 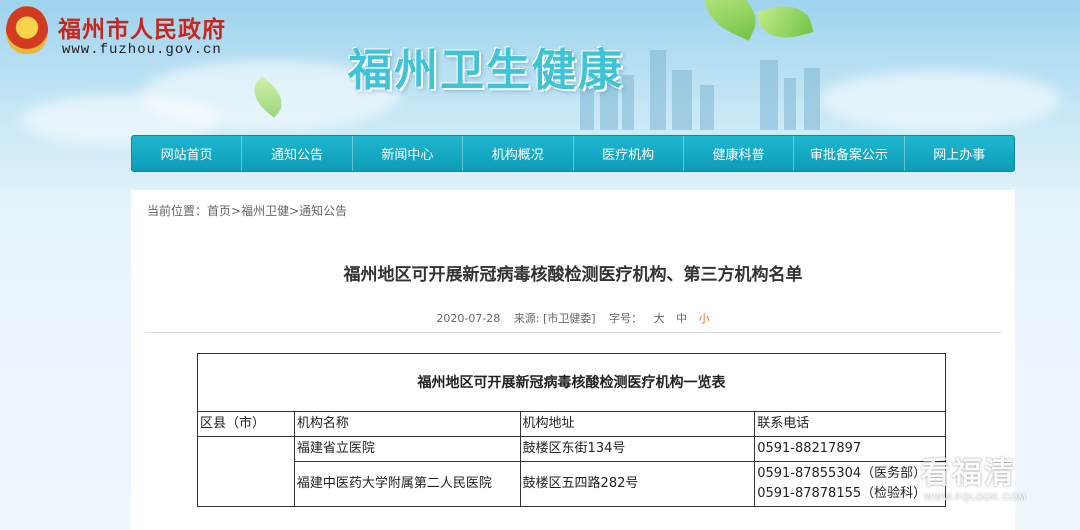 I want to click on breadcrumb-notices: 通知公告, so click(x=323, y=211).